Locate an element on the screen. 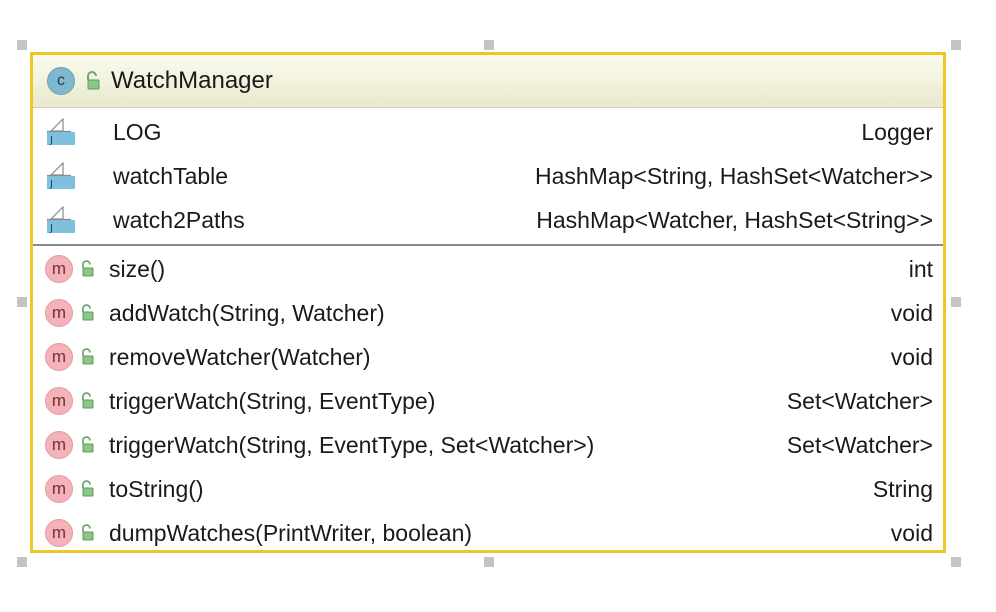 The height and width of the screenshot is (612, 996). method-return-type: int is located at coordinates (920, 268).